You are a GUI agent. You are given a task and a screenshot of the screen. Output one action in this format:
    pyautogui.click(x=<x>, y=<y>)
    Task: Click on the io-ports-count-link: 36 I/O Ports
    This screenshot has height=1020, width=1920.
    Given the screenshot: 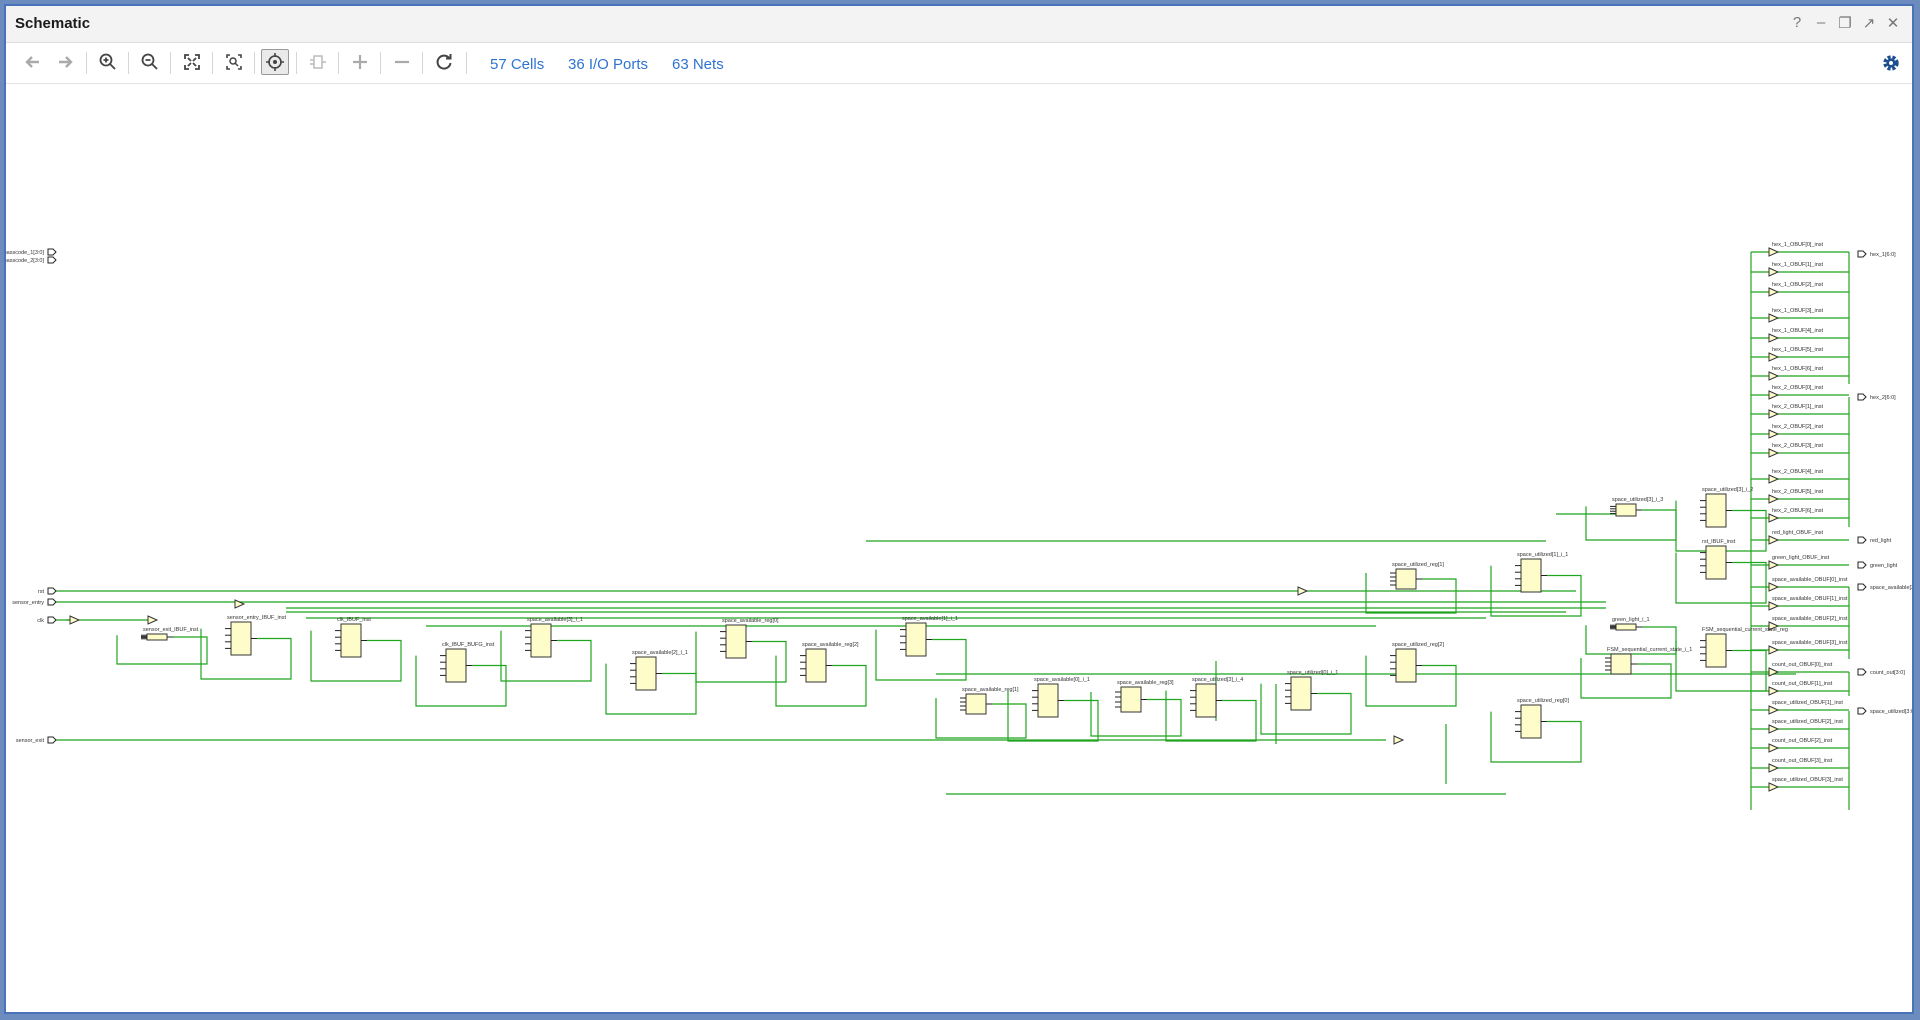 What is the action you would take?
    pyautogui.click(x=608, y=64)
    